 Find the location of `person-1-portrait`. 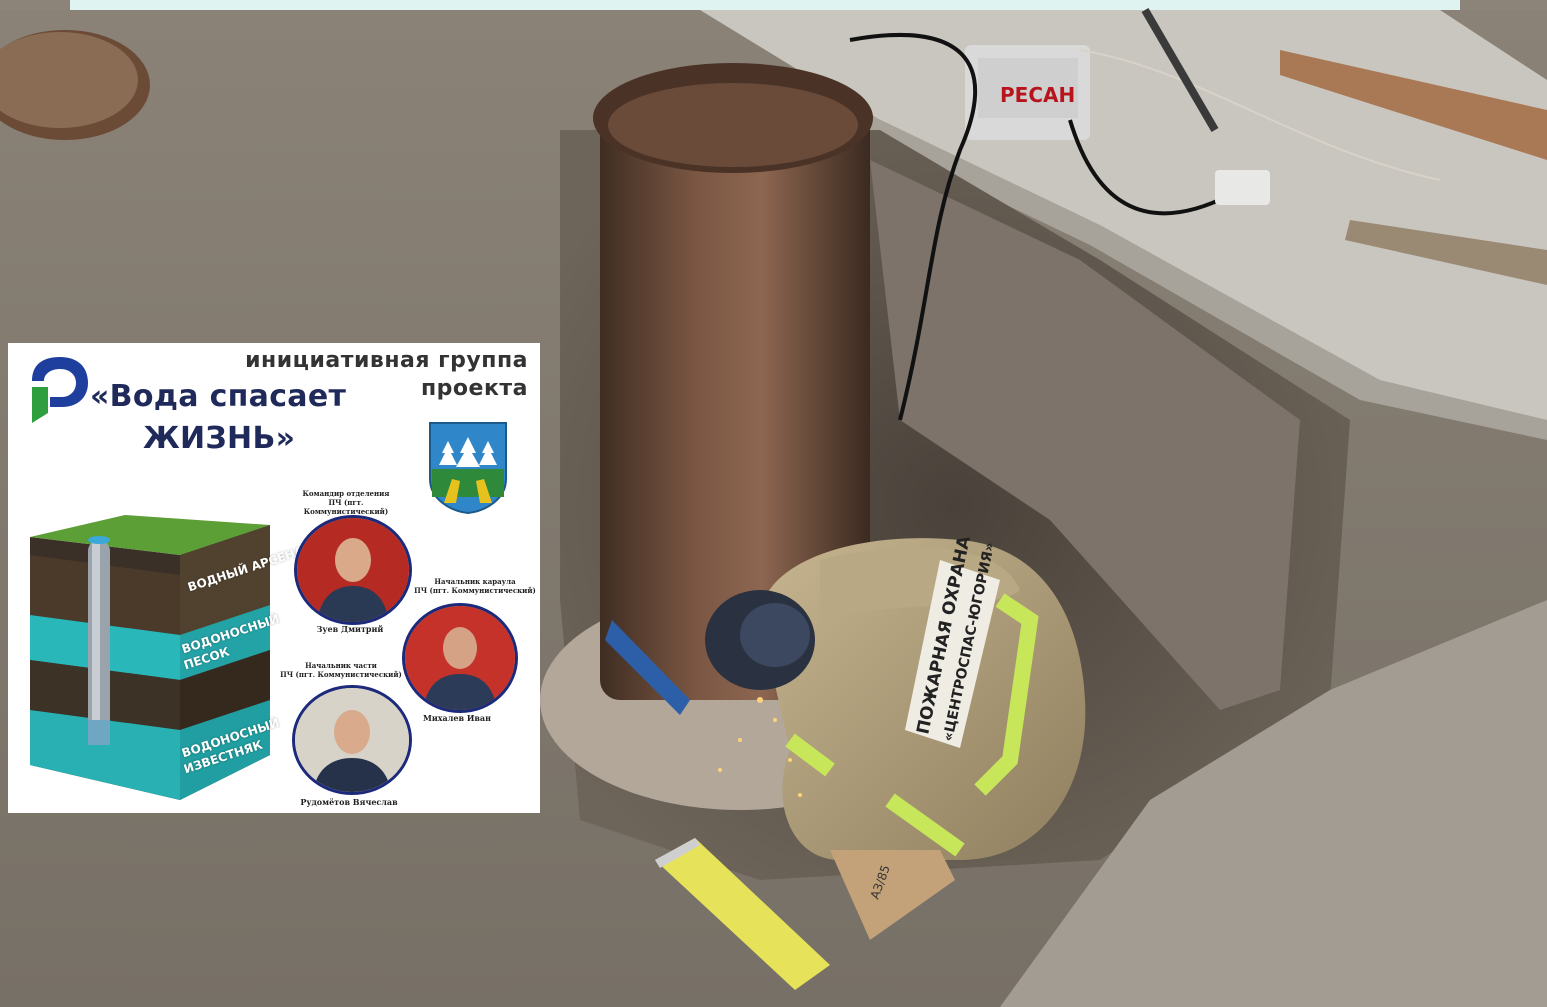

person-1-portrait is located at coordinates (353, 570).